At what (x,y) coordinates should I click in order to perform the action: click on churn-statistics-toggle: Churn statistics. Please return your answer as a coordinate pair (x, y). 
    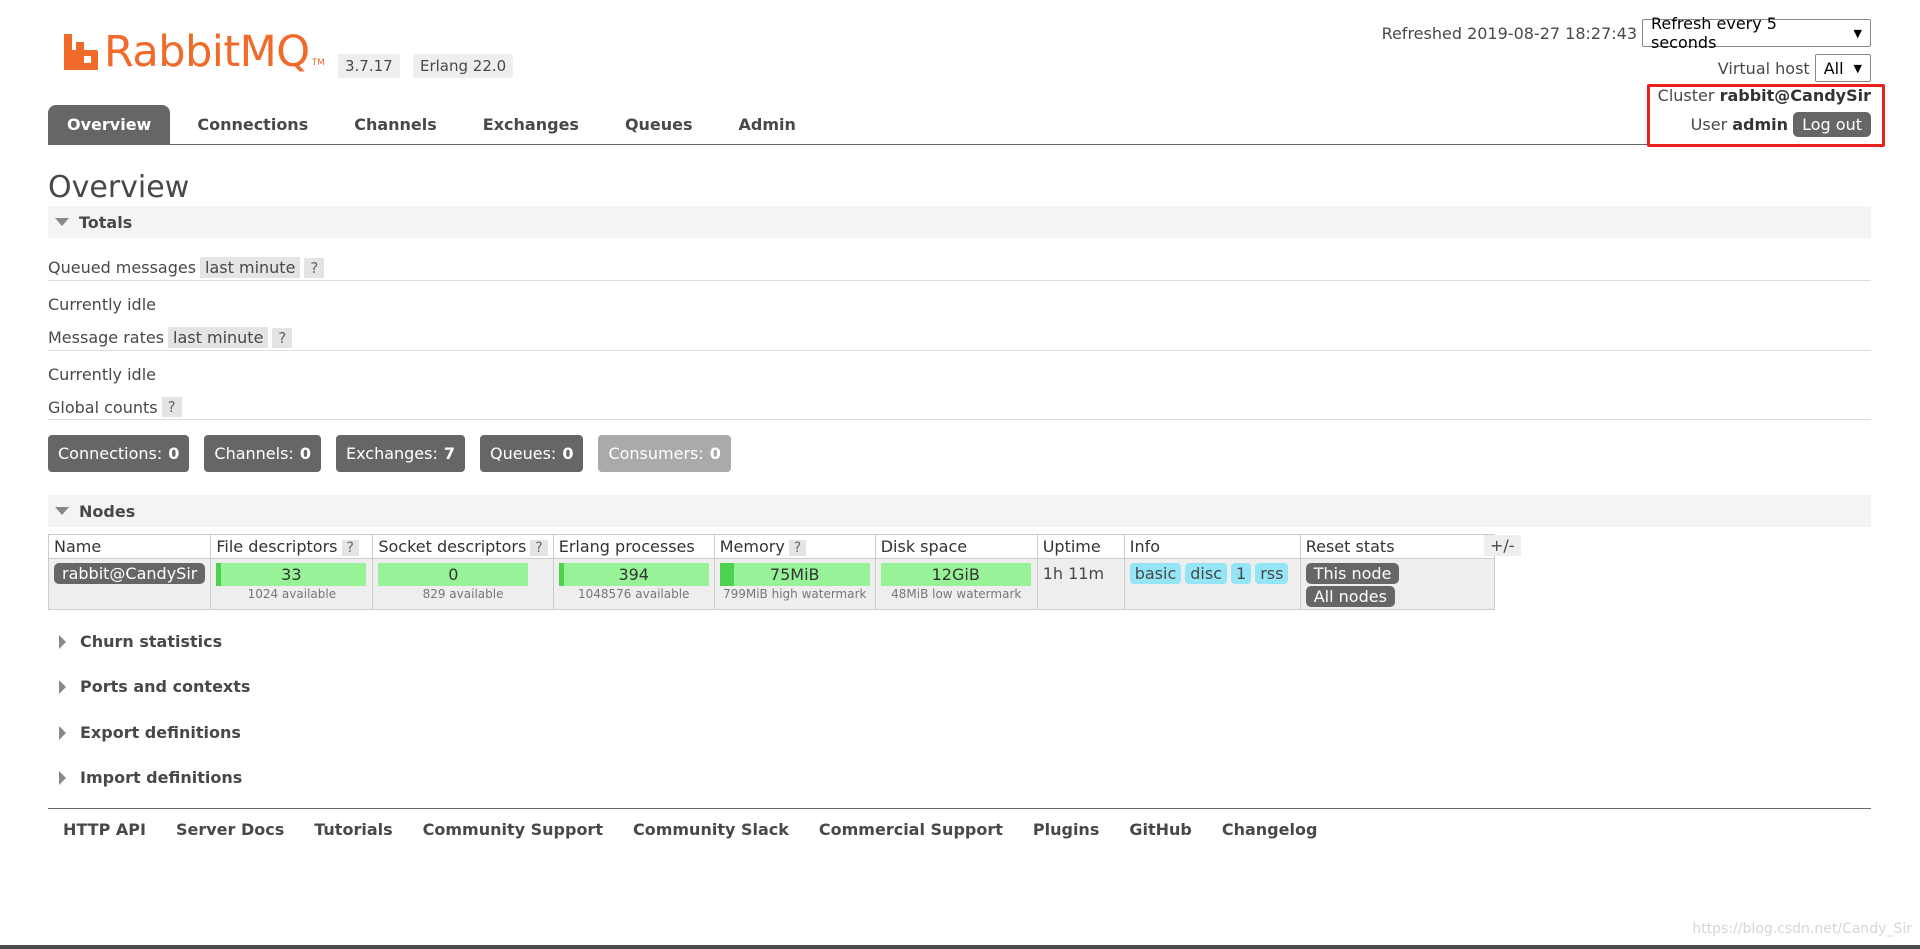
    Looking at the image, I should click on (135, 641).